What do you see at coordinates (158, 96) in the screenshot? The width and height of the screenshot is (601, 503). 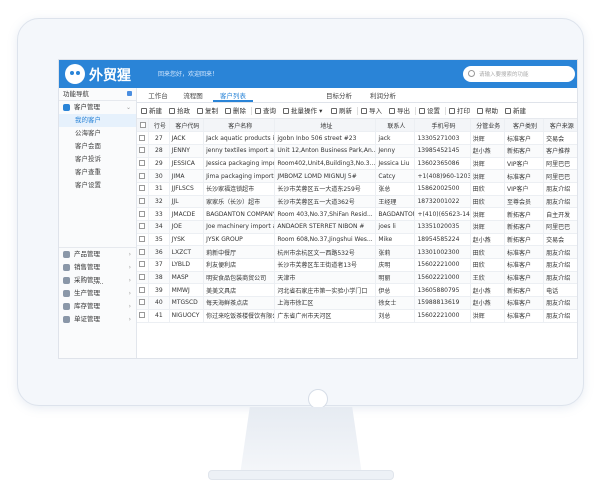 I see `tab-workbench: 工作台` at bounding box center [158, 96].